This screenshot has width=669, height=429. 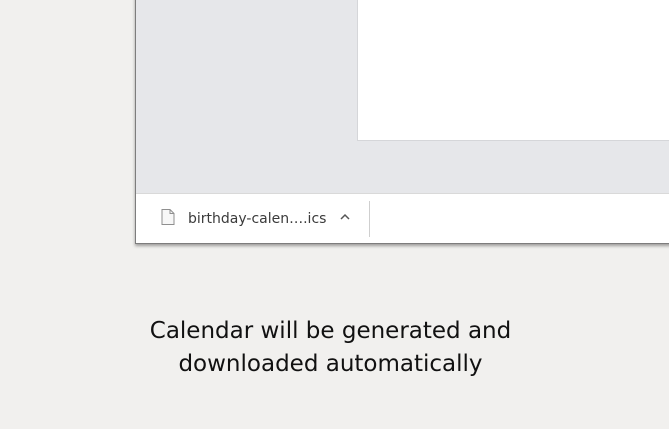 I want to click on download-item: birthday-calen….ics, so click(x=253, y=218).